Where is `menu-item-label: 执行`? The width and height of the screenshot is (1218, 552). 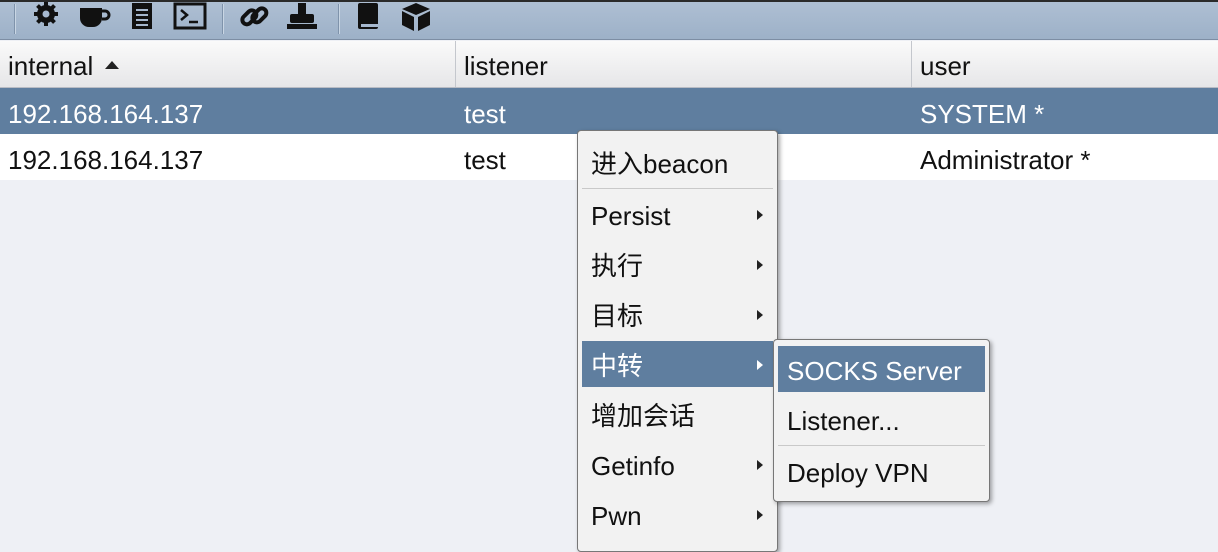 menu-item-label: 执行 is located at coordinates (617, 266).